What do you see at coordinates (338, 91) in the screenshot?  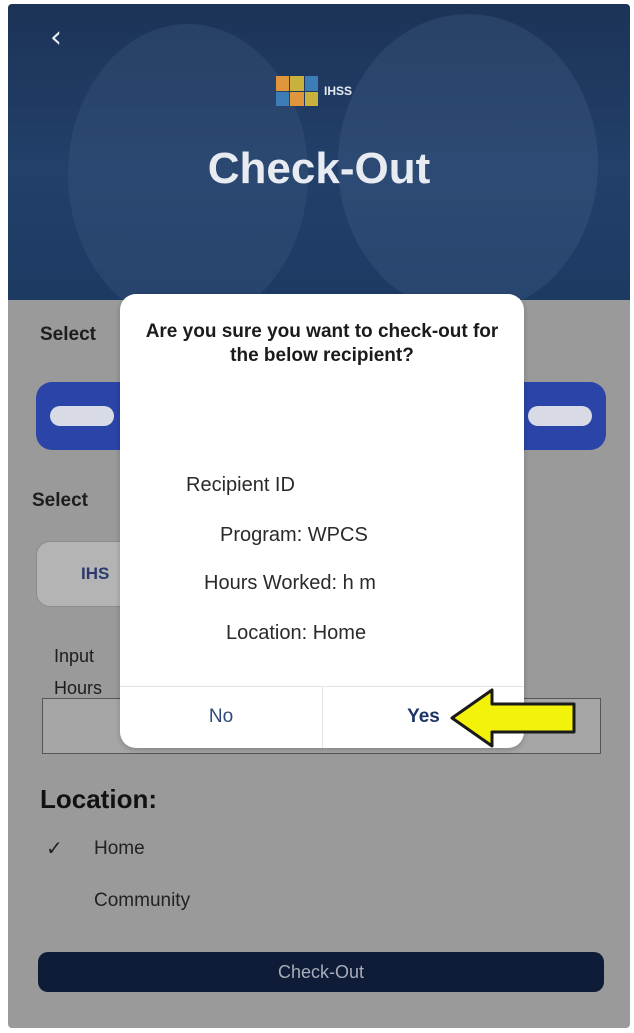 I see `logo-text: IHSS` at bounding box center [338, 91].